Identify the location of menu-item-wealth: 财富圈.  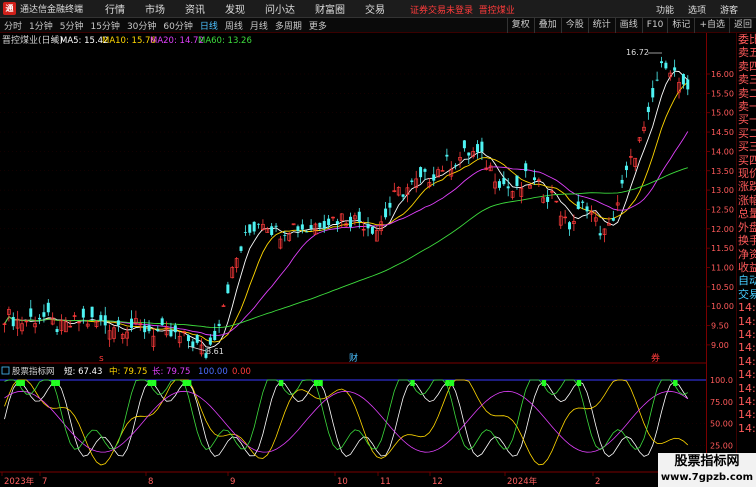
(330, 8).